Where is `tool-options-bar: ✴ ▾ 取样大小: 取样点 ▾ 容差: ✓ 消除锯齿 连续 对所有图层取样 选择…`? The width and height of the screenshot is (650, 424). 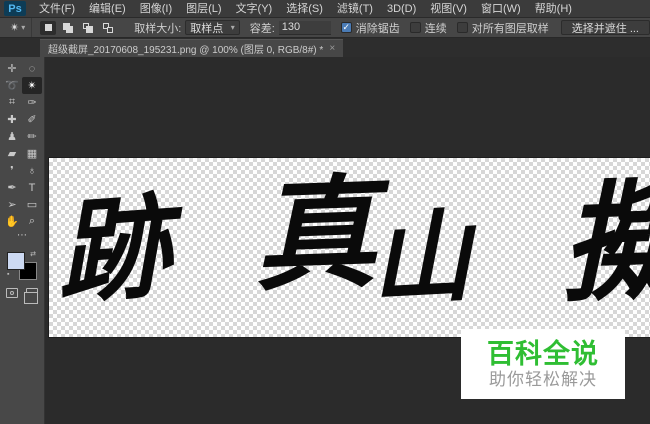 tool-options-bar: ✴ ▾ 取样大小: 取样点 ▾ 容差: ✓ 消除锯齿 连续 对所有图层取样 选择… is located at coordinates (325, 28).